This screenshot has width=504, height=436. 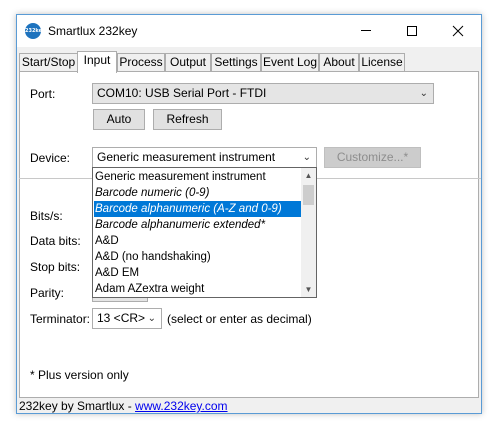 I want to click on maximize-icon, so click(x=412, y=30).